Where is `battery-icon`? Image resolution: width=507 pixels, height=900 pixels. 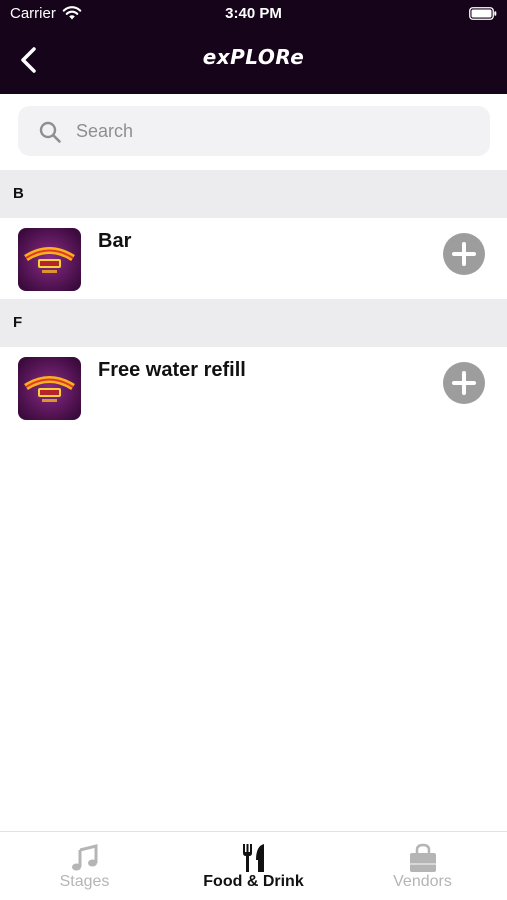
battery-icon is located at coordinates (483, 13).